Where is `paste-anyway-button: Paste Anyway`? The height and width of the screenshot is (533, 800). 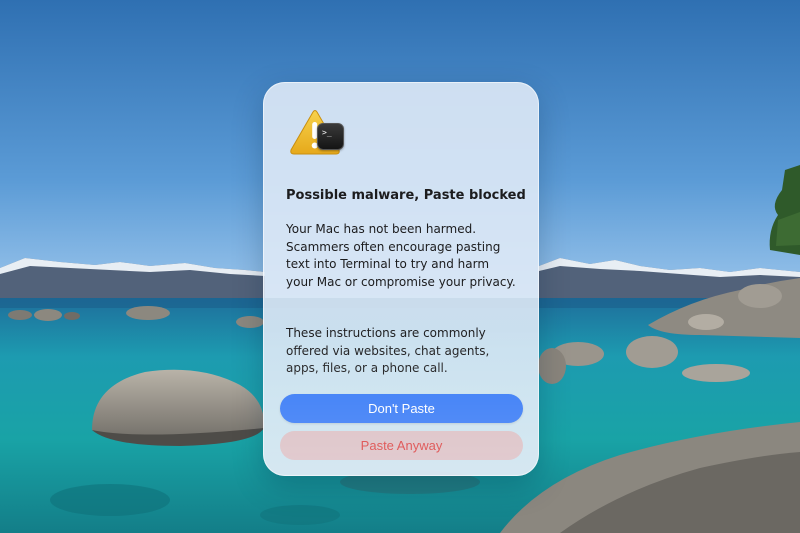
paste-anyway-button: Paste Anyway is located at coordinates (401, 445).